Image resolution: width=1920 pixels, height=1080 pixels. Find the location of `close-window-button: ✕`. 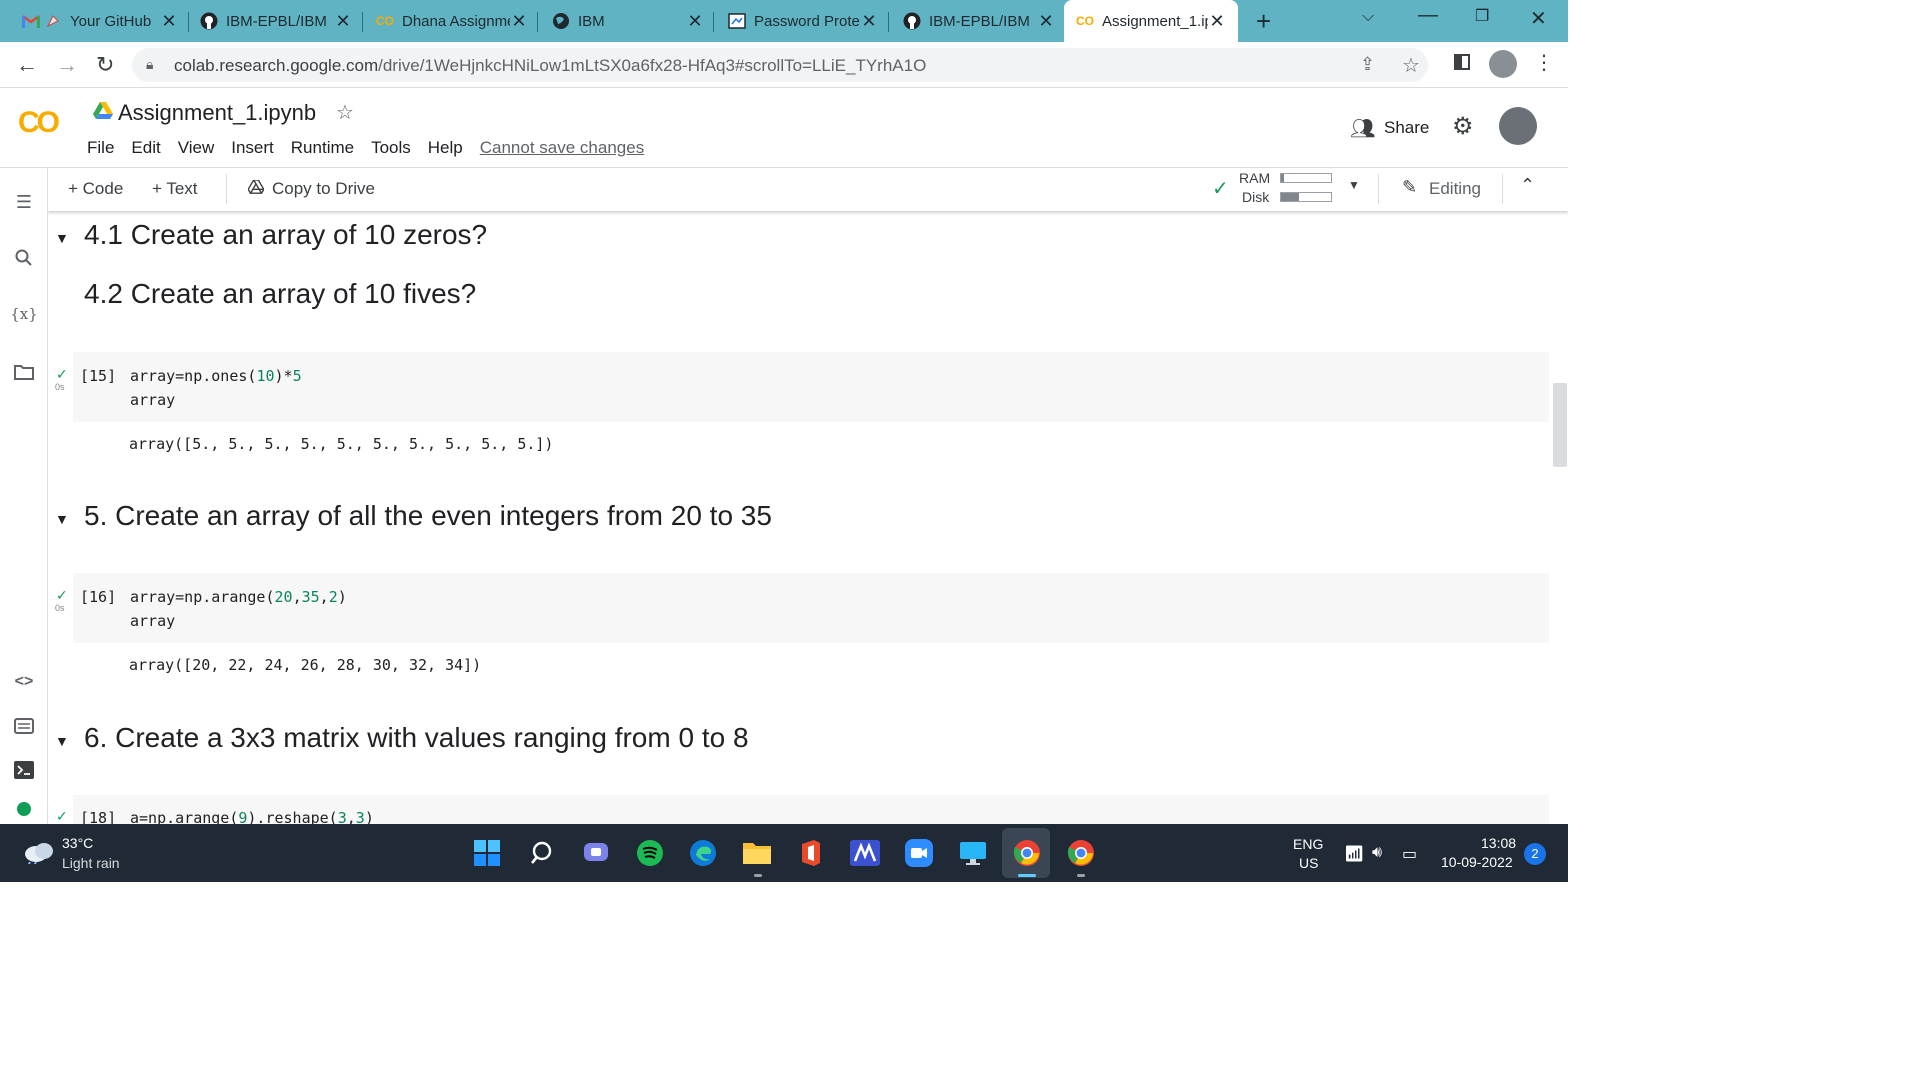

close-window-button: ✕ is located at coordinates (1538, 18).